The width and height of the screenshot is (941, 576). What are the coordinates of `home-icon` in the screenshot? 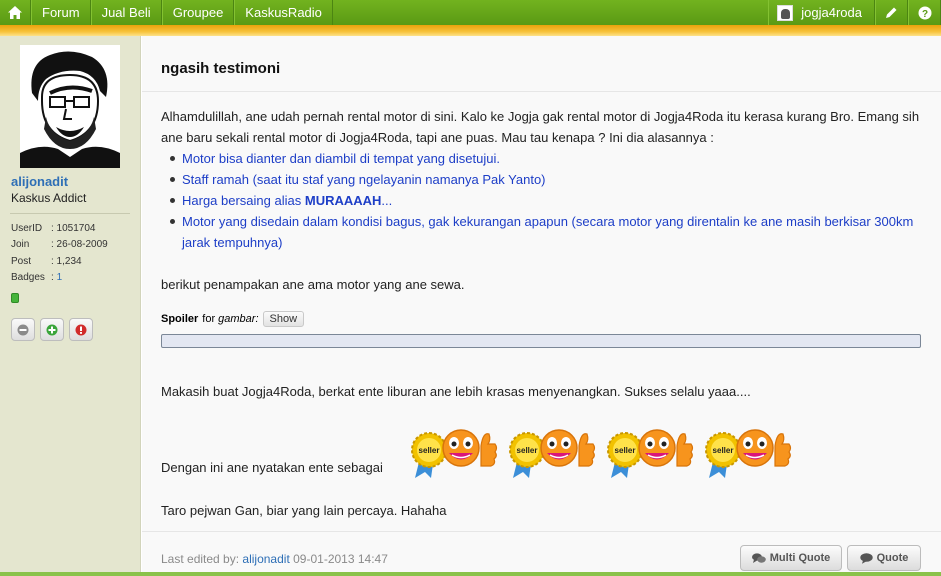 It's located at (15, 12).